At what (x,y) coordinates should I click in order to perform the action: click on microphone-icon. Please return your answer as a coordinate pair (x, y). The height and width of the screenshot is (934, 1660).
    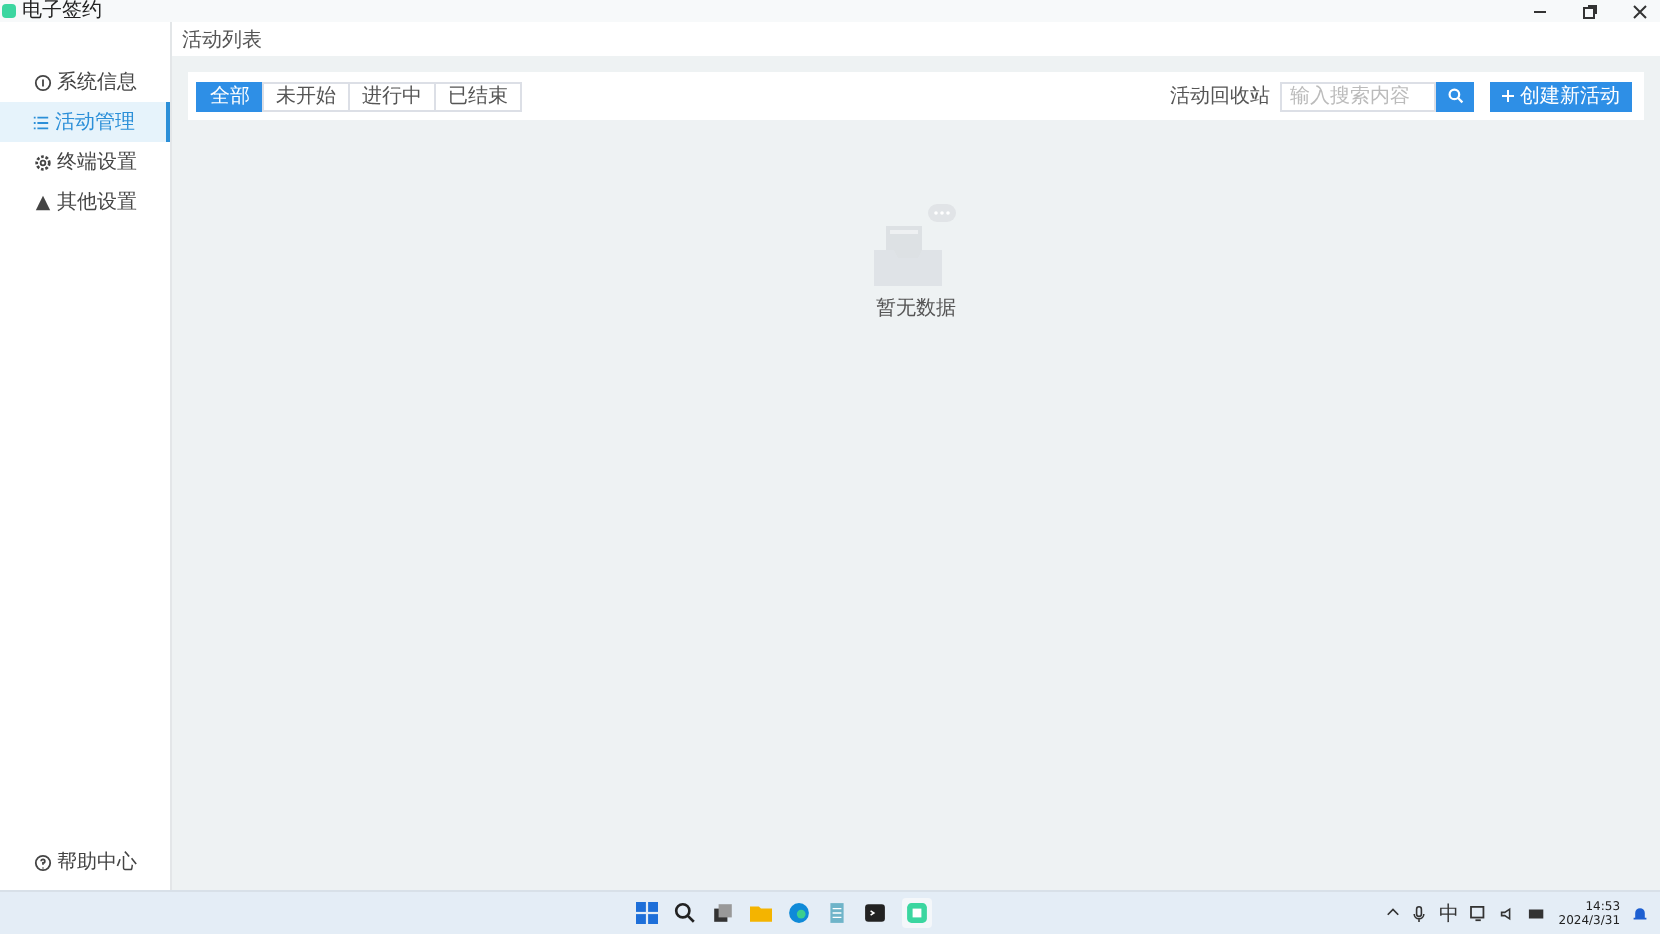
    Looking at the image, I should click on (1419, 913).